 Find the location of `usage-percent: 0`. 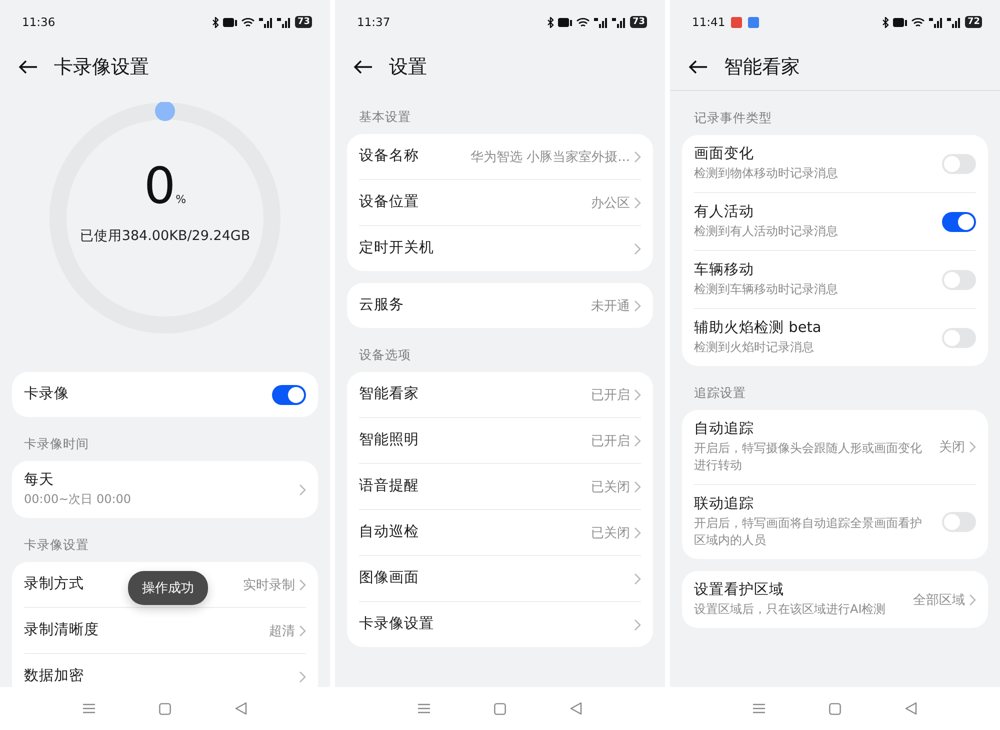

usage-percent: 0 is located at coordinates (160, 186).